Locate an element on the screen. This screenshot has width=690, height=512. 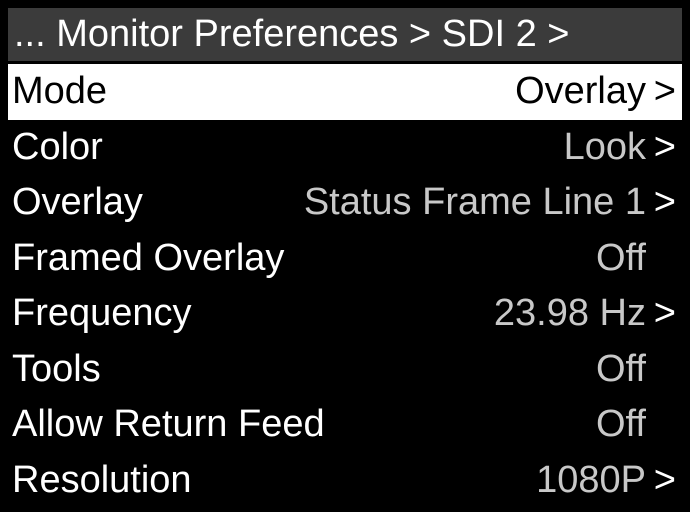
menu-item-right: Status Frame Line 1 > is located at coordinates (490, 202).